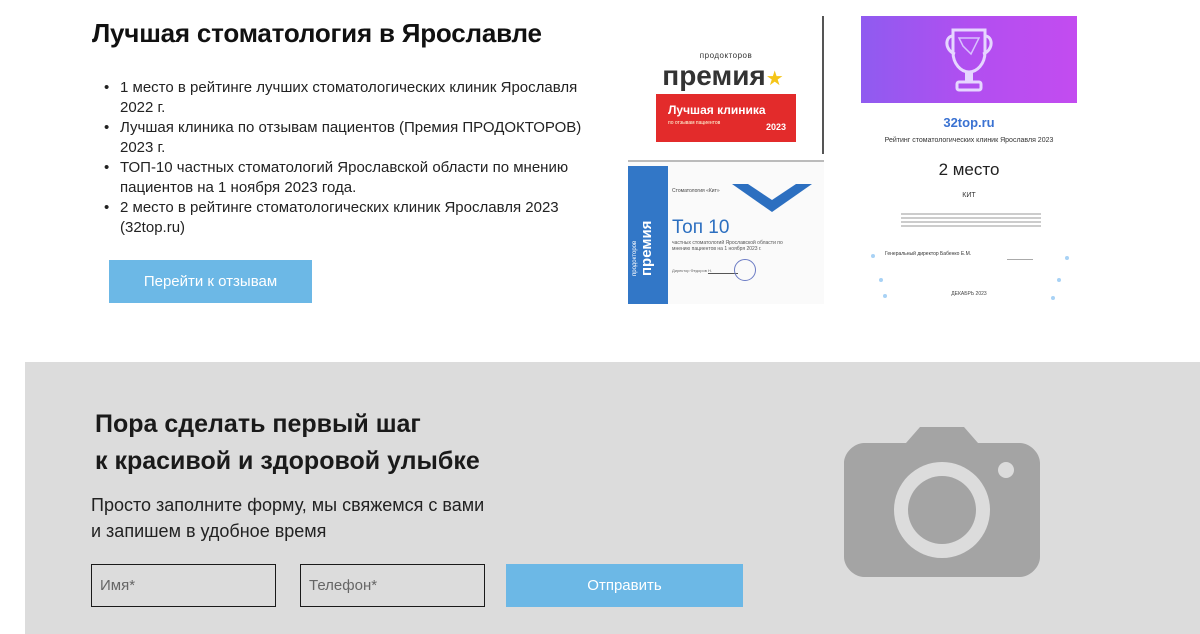 The image size is (1200, 634). Describe the element at coordinates (717, 110) in the screenshot. I see `award-badge-title: Лучшая клиника` at that location.